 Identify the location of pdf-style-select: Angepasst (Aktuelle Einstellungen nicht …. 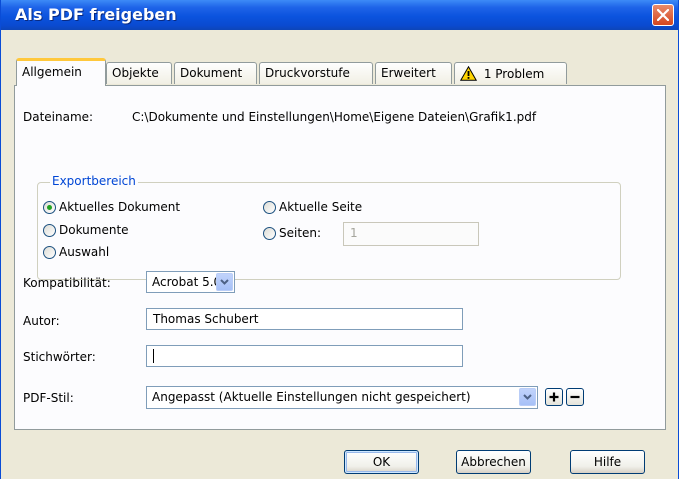
(342, 397).